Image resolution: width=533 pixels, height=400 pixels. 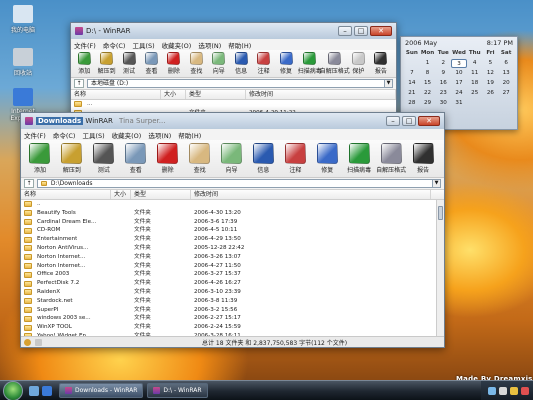 I want to click on toolbar-button-extract-to: 解压到, so click(x=106, y=63).